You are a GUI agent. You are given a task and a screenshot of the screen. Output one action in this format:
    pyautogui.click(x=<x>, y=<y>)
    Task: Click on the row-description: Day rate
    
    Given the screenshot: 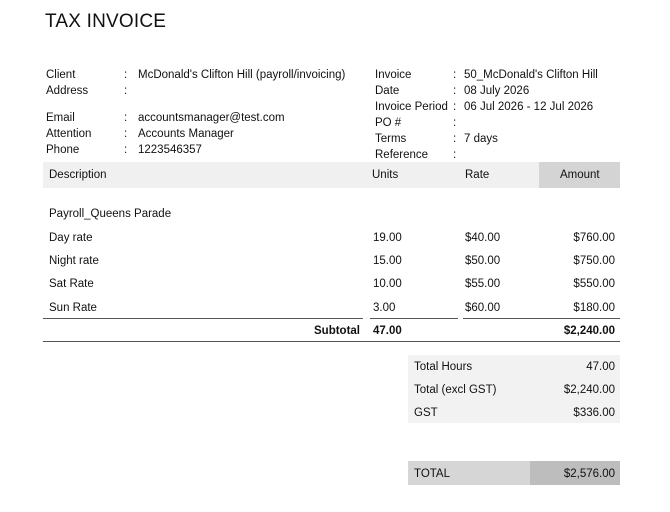 What is the action you would take?
    pyautogui.click(x=71, y=238)
    